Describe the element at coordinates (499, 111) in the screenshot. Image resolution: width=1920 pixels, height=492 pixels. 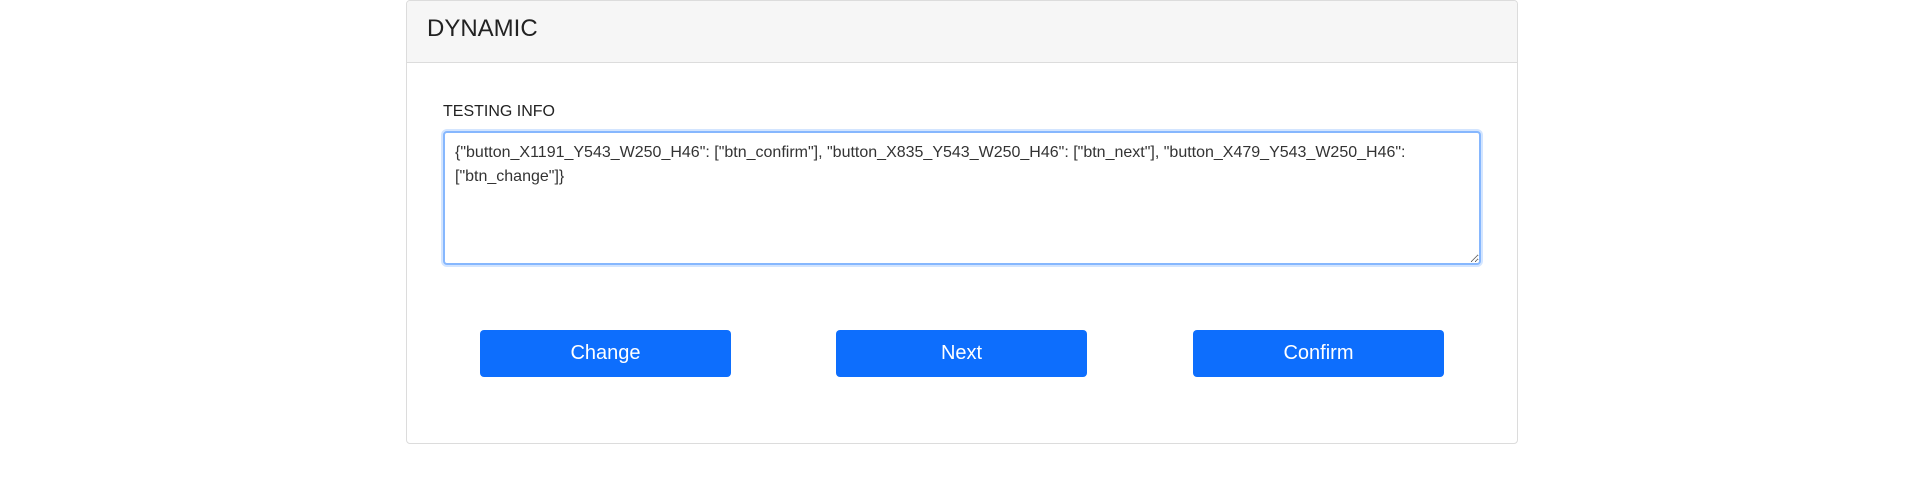
I see `testing-info-label: TESTING INFO` at that location.